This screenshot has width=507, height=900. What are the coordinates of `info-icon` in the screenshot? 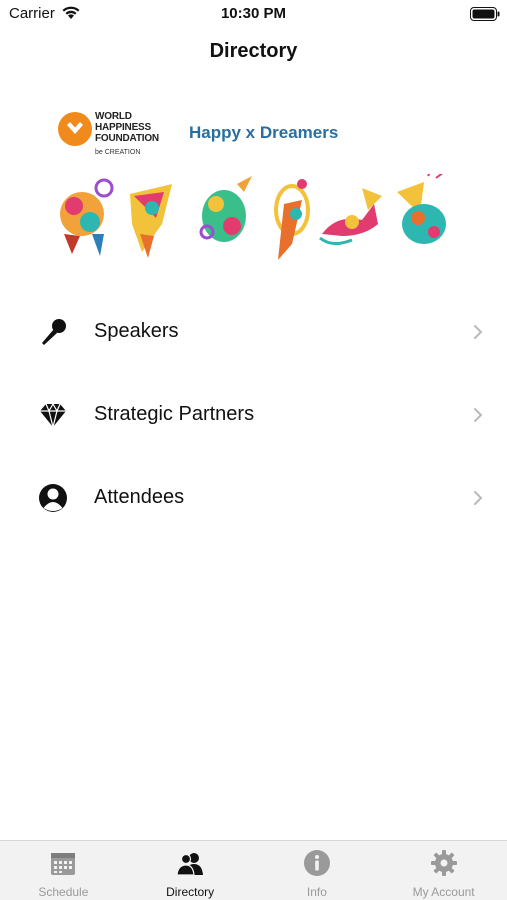 It's located at (316, 863).